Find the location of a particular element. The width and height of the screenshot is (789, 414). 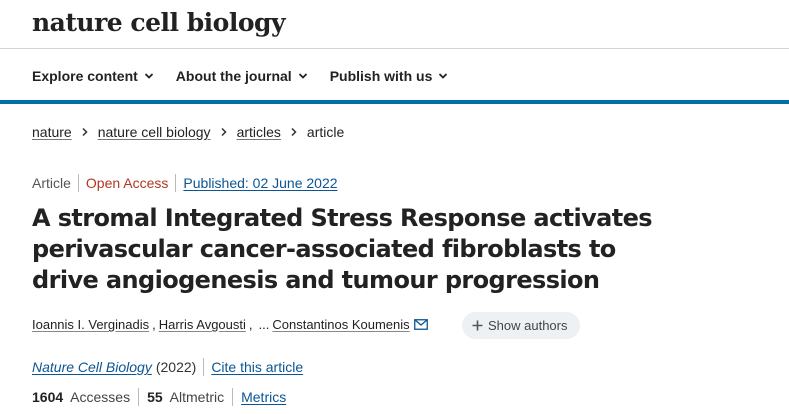

nav-explore-content: Explore content is located at coordinates (93, 76).